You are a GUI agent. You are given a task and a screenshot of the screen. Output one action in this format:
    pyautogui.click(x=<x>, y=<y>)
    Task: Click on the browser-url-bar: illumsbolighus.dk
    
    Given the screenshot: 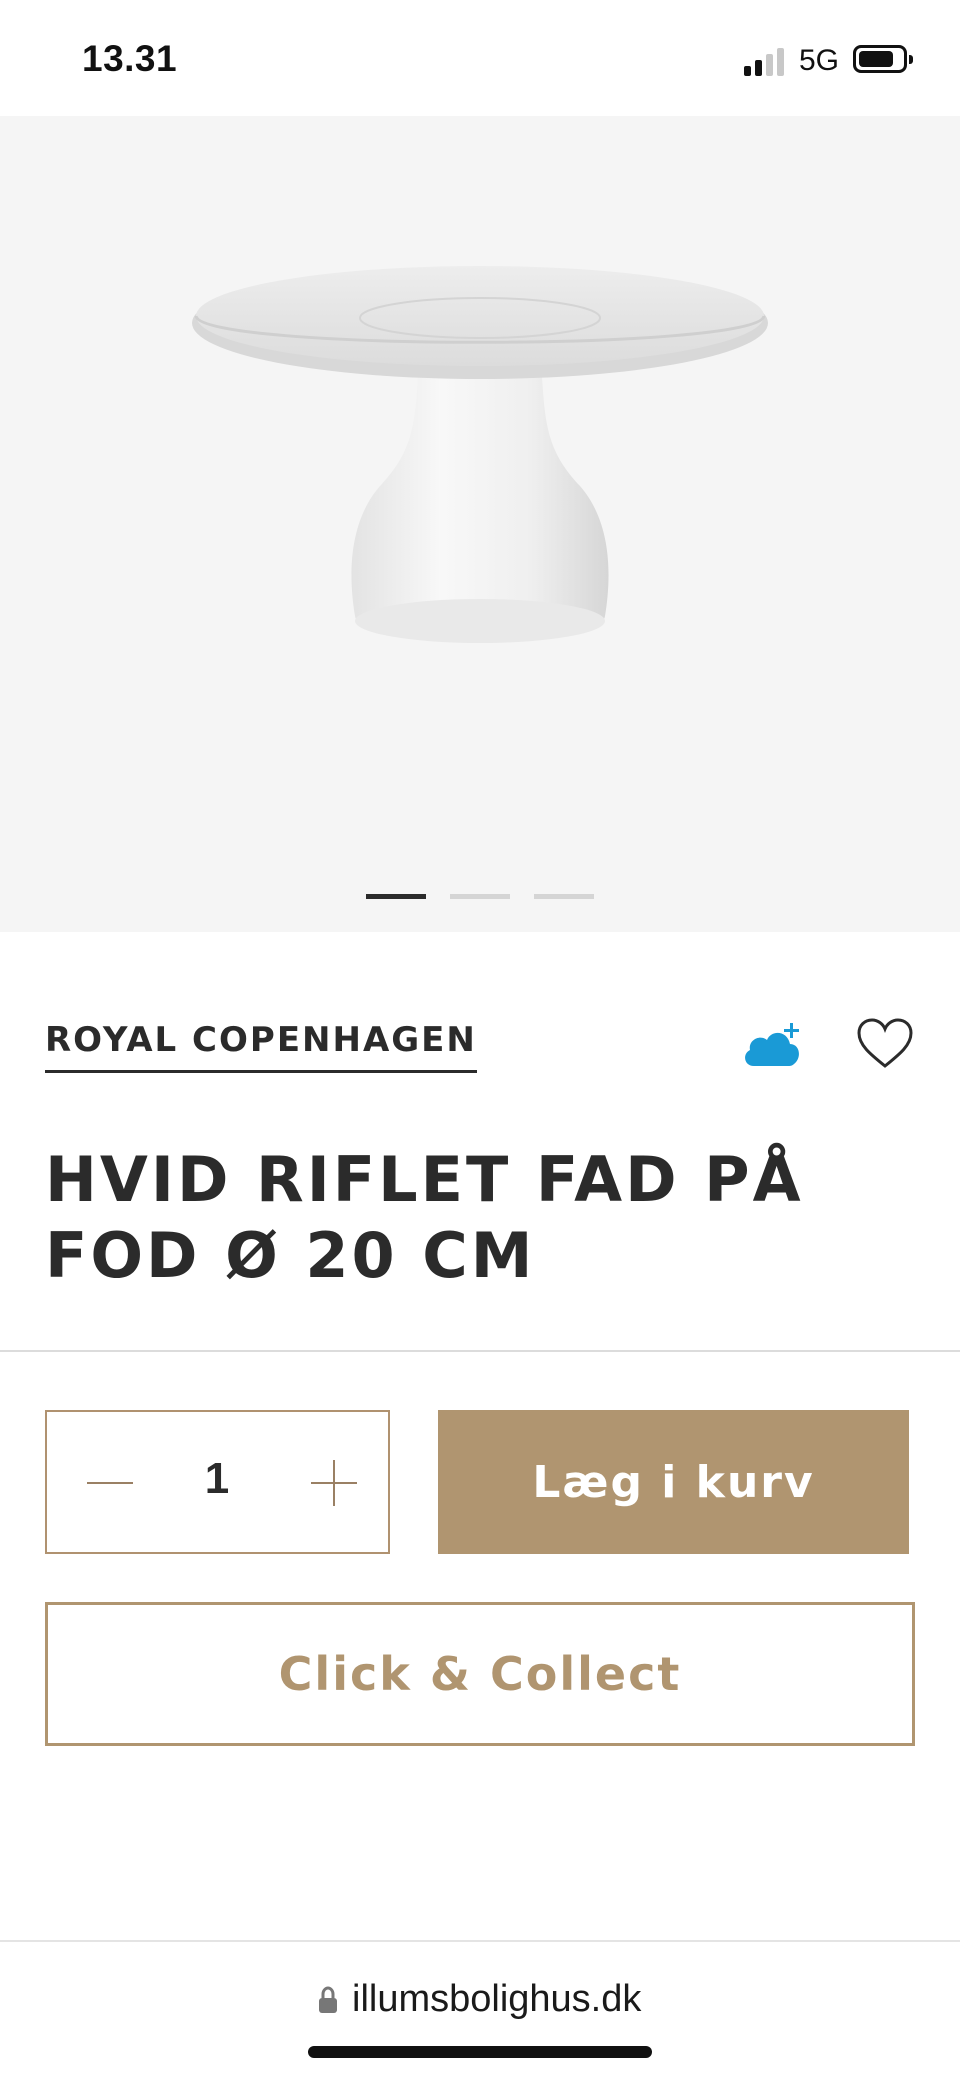 What is the action you would take?
    pyautogui.click(x=480, y=2009)
    